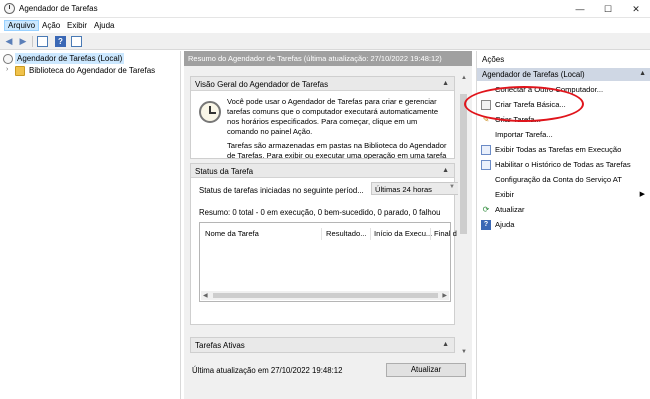 Image resolution: width=650 pixels, height=399 pixels. I want to click on toolbar: ◀ ▶ ?, so click(325, 41).